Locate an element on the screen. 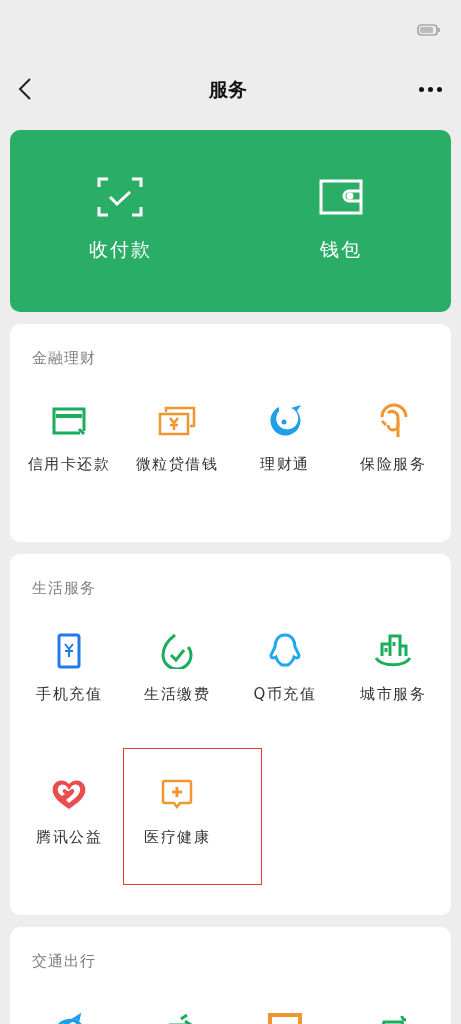 This screenshot has height=1024, width=461. service-item: 手机充值 is located at coordinates (69, 678).